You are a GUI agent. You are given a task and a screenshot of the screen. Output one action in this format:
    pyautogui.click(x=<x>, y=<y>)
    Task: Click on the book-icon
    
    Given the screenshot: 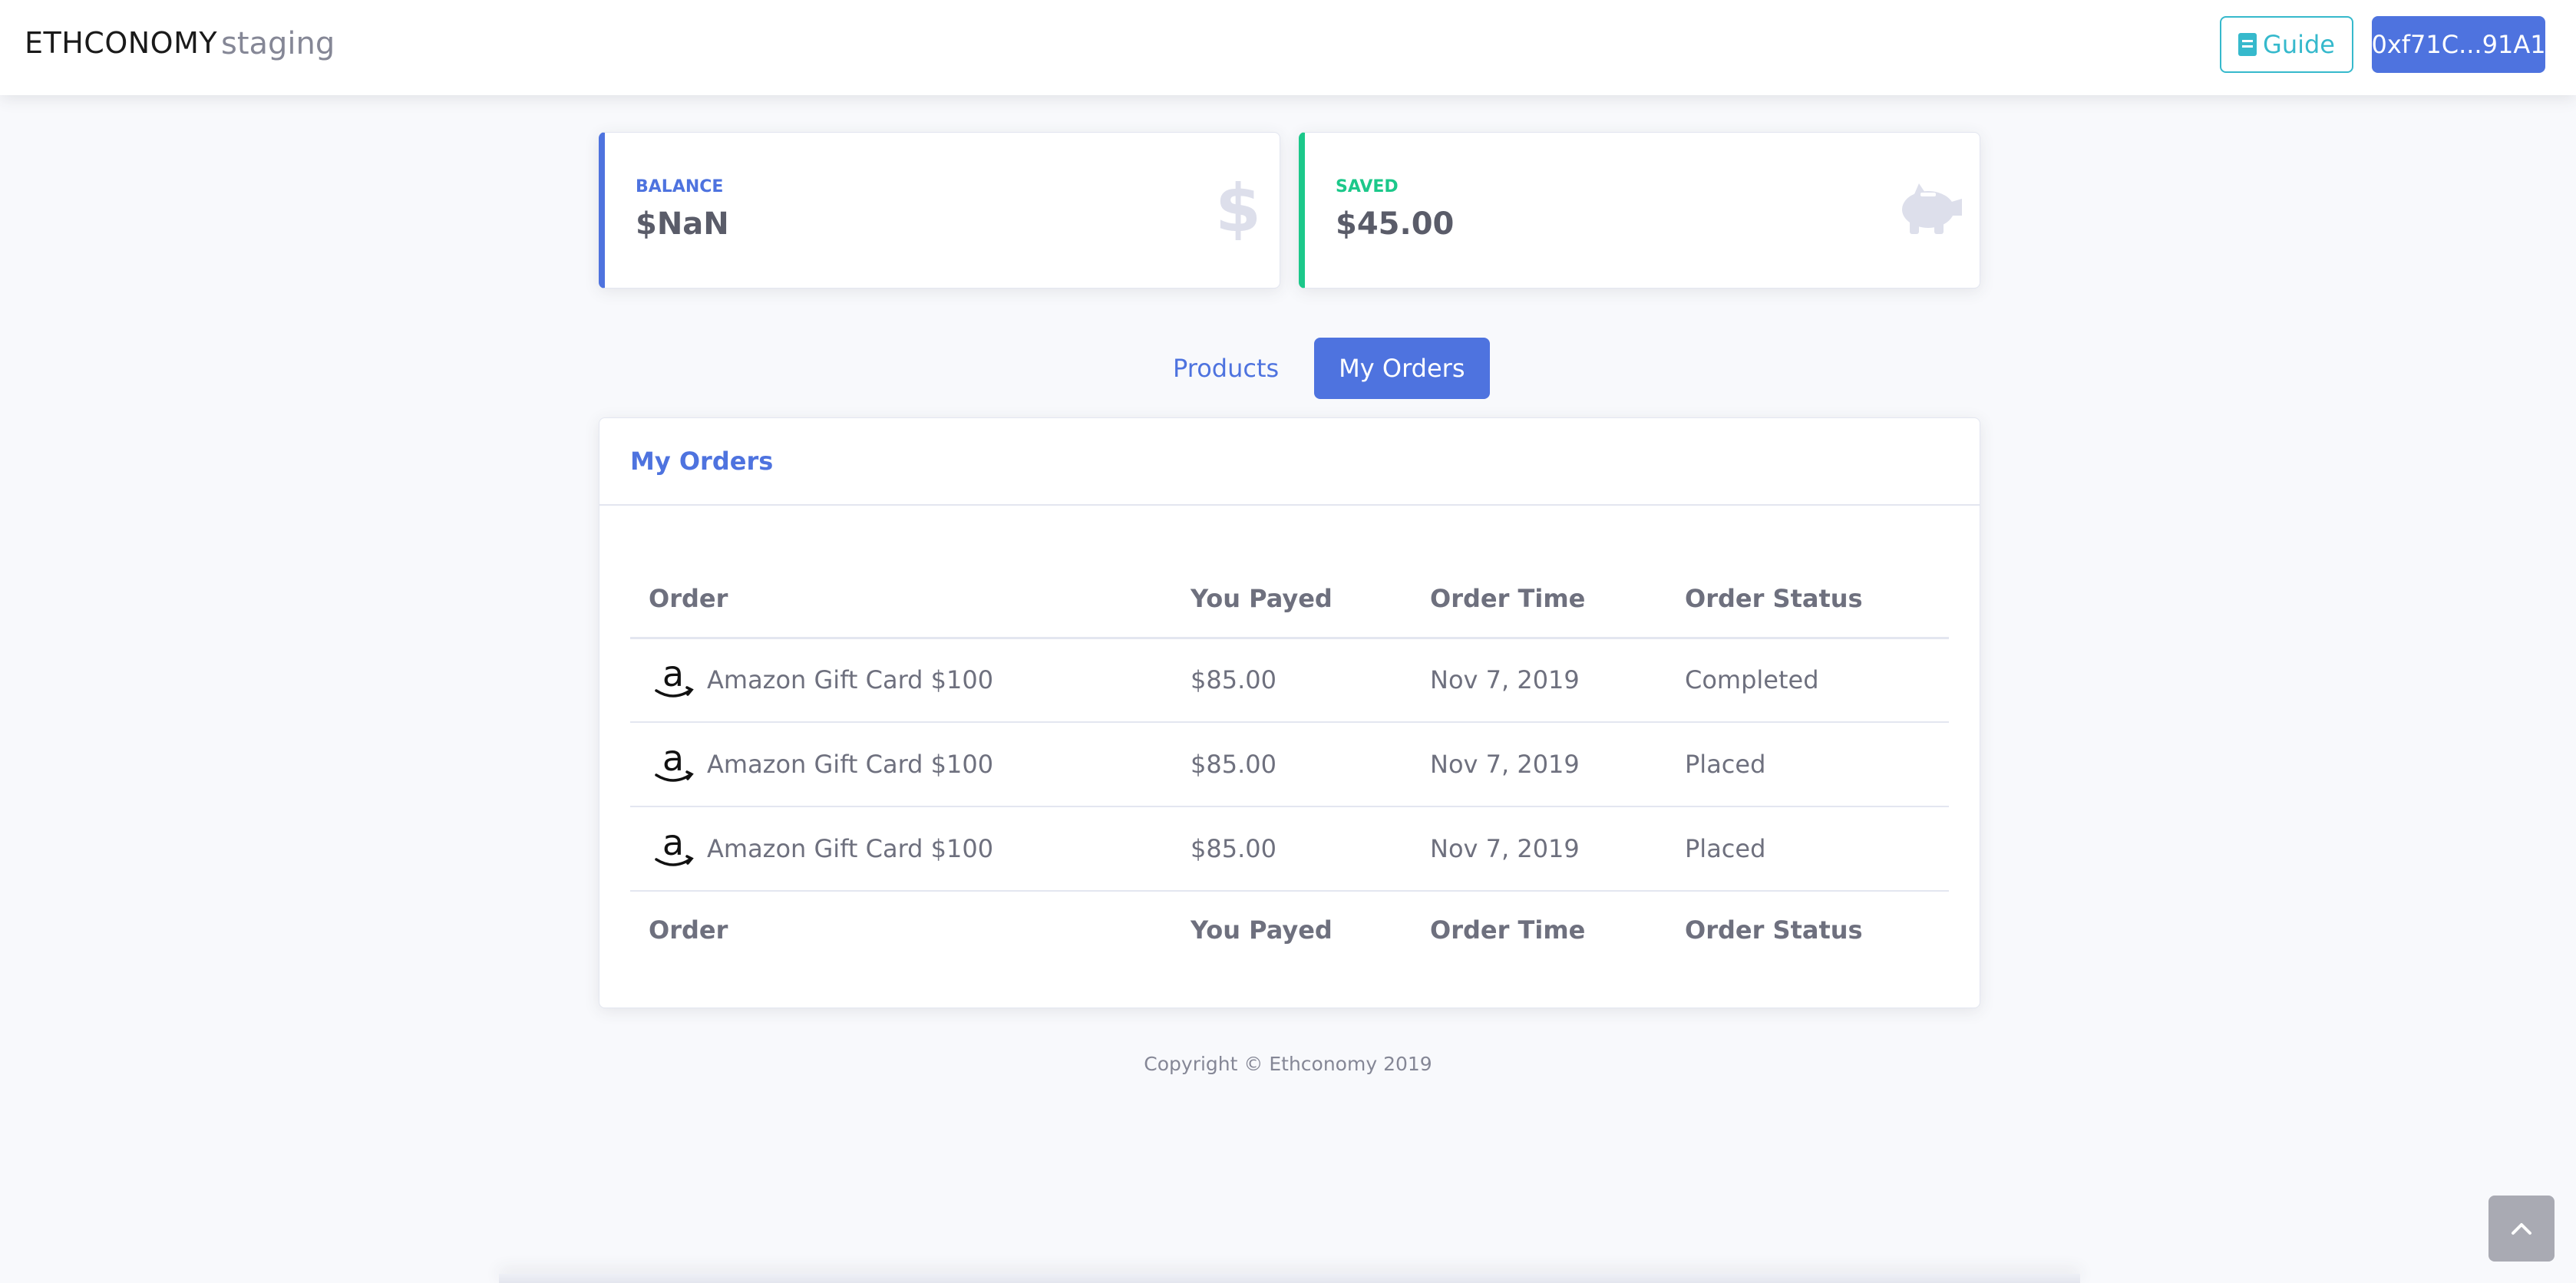 What is the action you would take?
    pyautogui.click(x=2247, y=45)
    